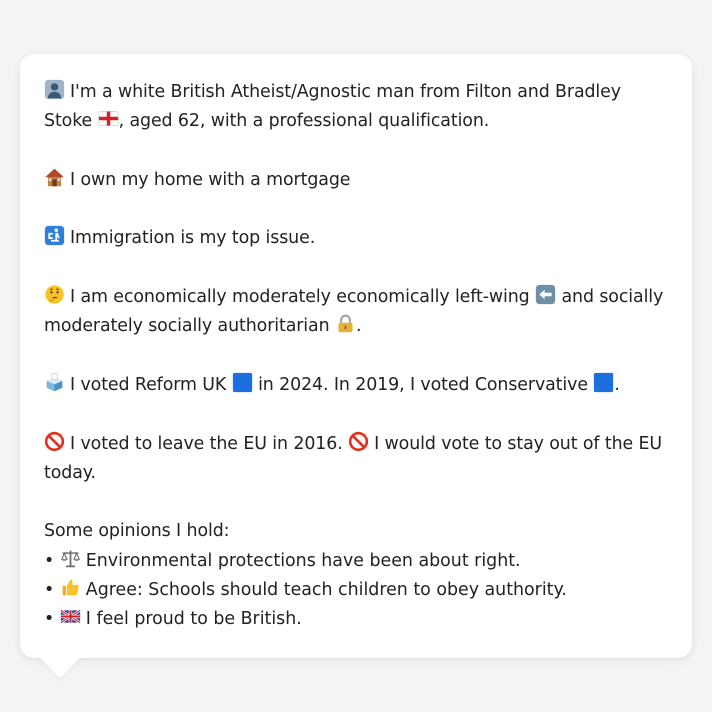 The height and width of the screenshot is (712, 712). What do you see at coordinates (356, 180) in the screenshot?
I see `home-paragraph: I own my home with a mortgage` at bounding box center [356, 180].